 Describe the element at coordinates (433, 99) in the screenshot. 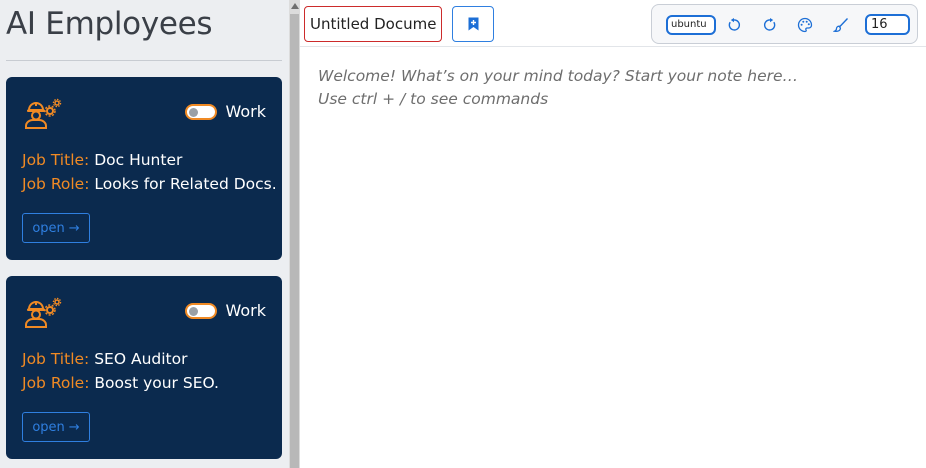

I see `placeholder-line: Use ctrl + / to see commands` at that location.